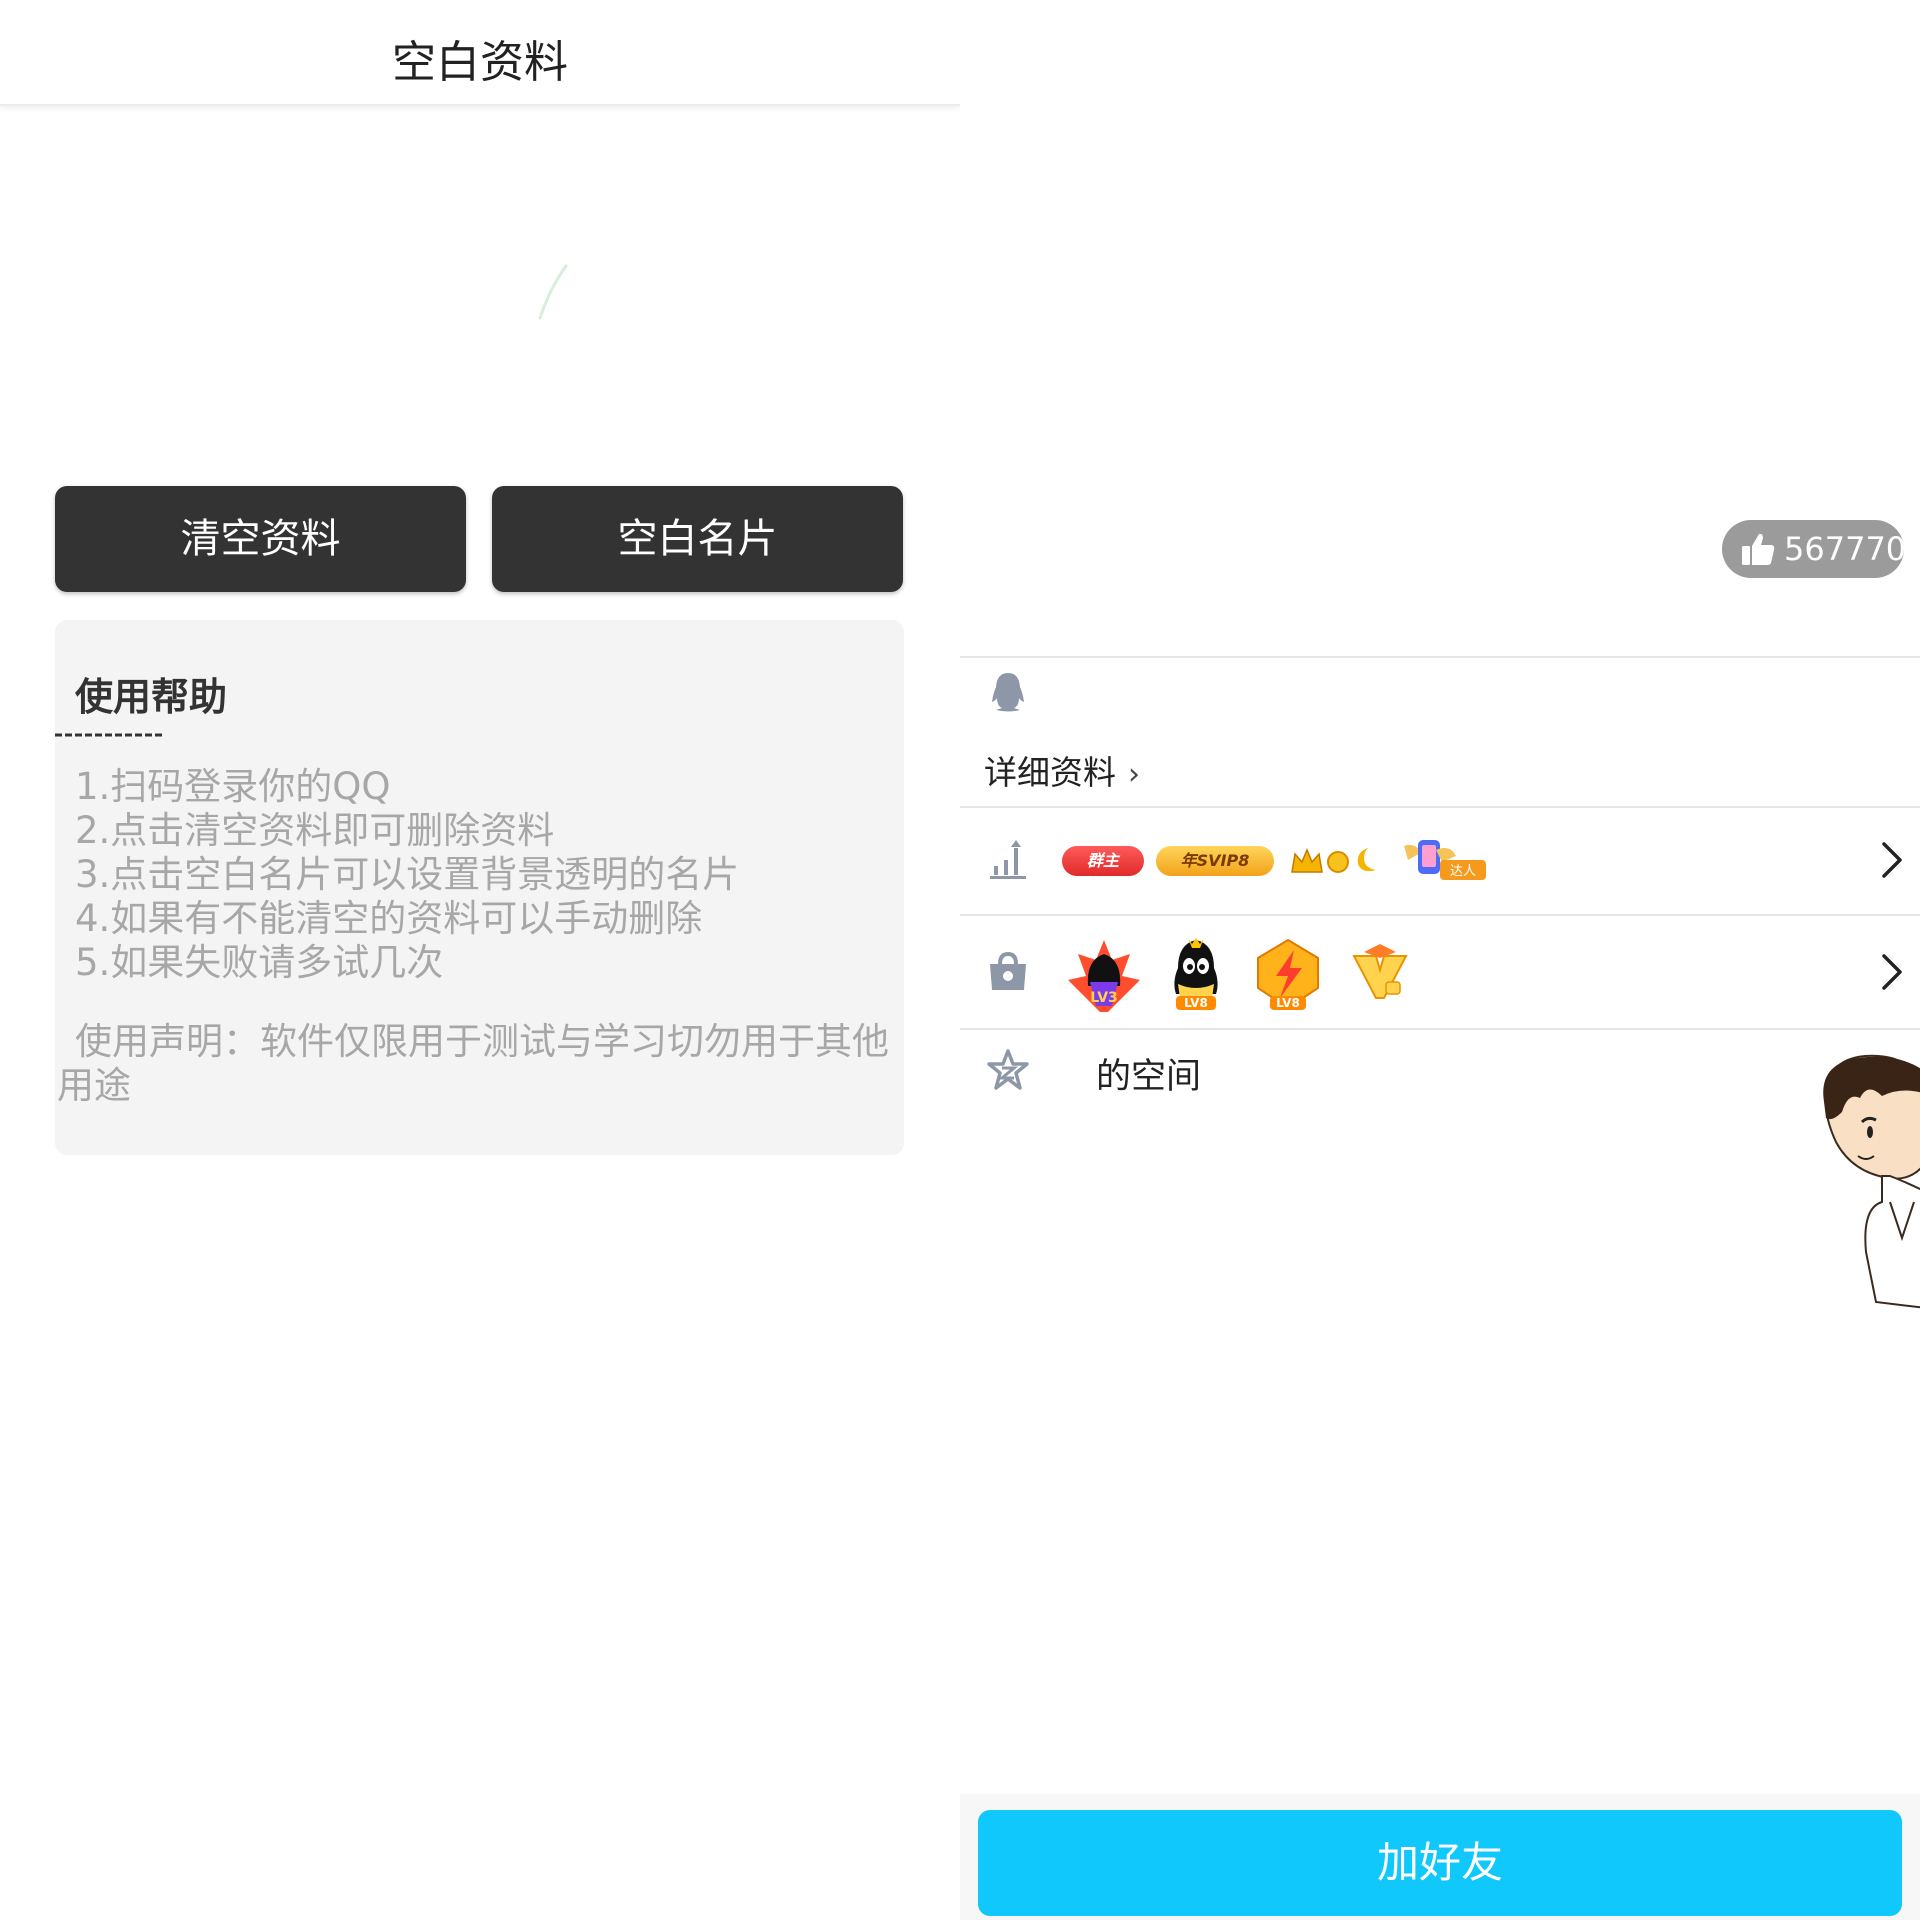  I want to click on level-chart-icon, so click(1008, 859).